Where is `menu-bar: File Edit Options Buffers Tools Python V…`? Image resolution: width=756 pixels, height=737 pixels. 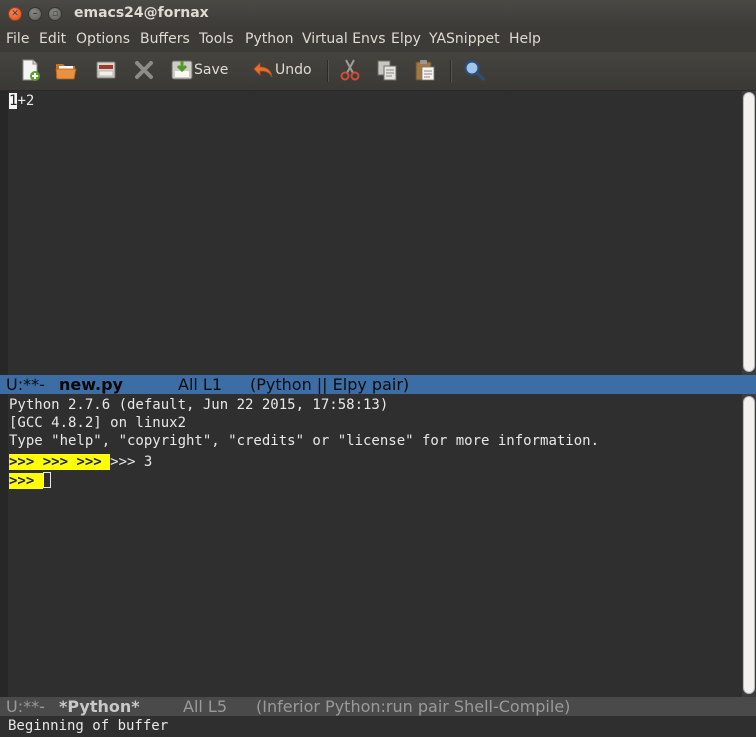 menu-bar: File Edit Options Buffers Tools Python V… is located at coordinates (378, 40).